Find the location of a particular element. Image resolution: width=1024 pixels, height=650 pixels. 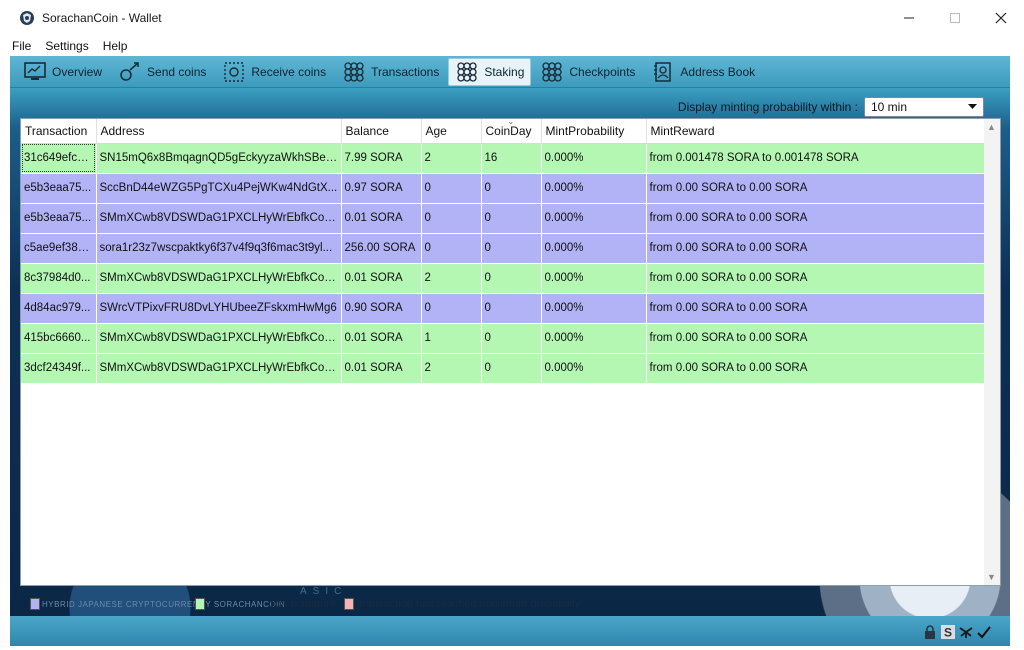

scroll-down-icon: ▼ is located at coordinates (991, 577).